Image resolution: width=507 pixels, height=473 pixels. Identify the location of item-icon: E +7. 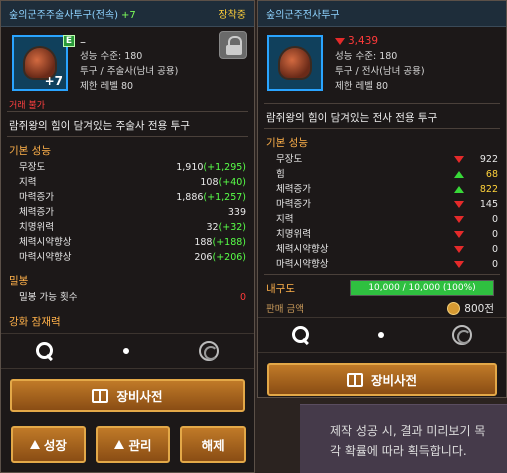
(43, 63).